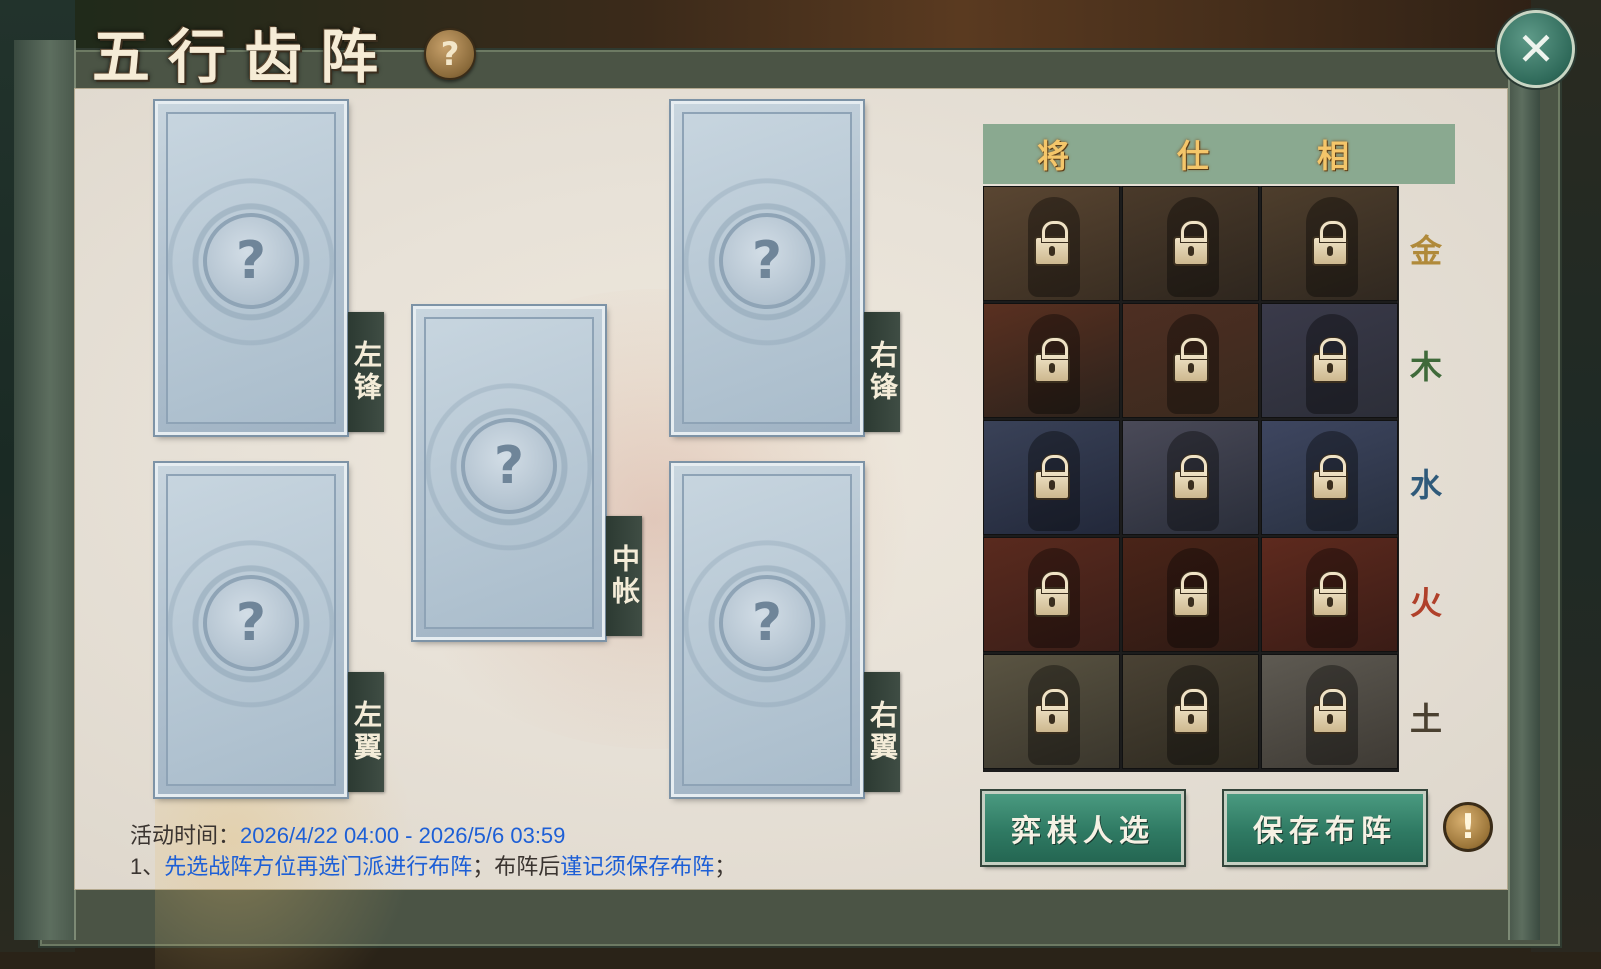 The width and height of the screenshot is (1601, 969). I want to click on slot-label-left-vanguard: 左锋, so click(366, 372).